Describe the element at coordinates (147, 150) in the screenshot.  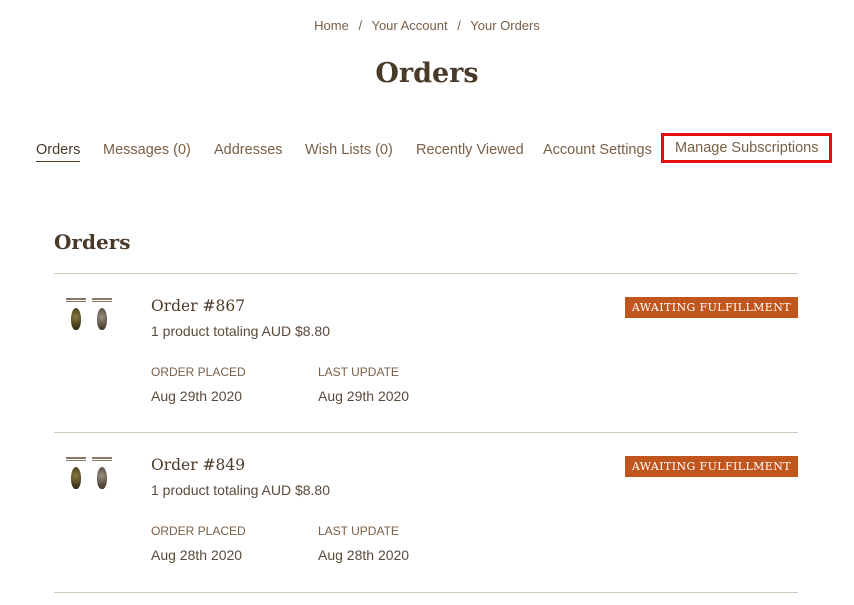
I see `nav-item-messages: Messages (0)` at that location.